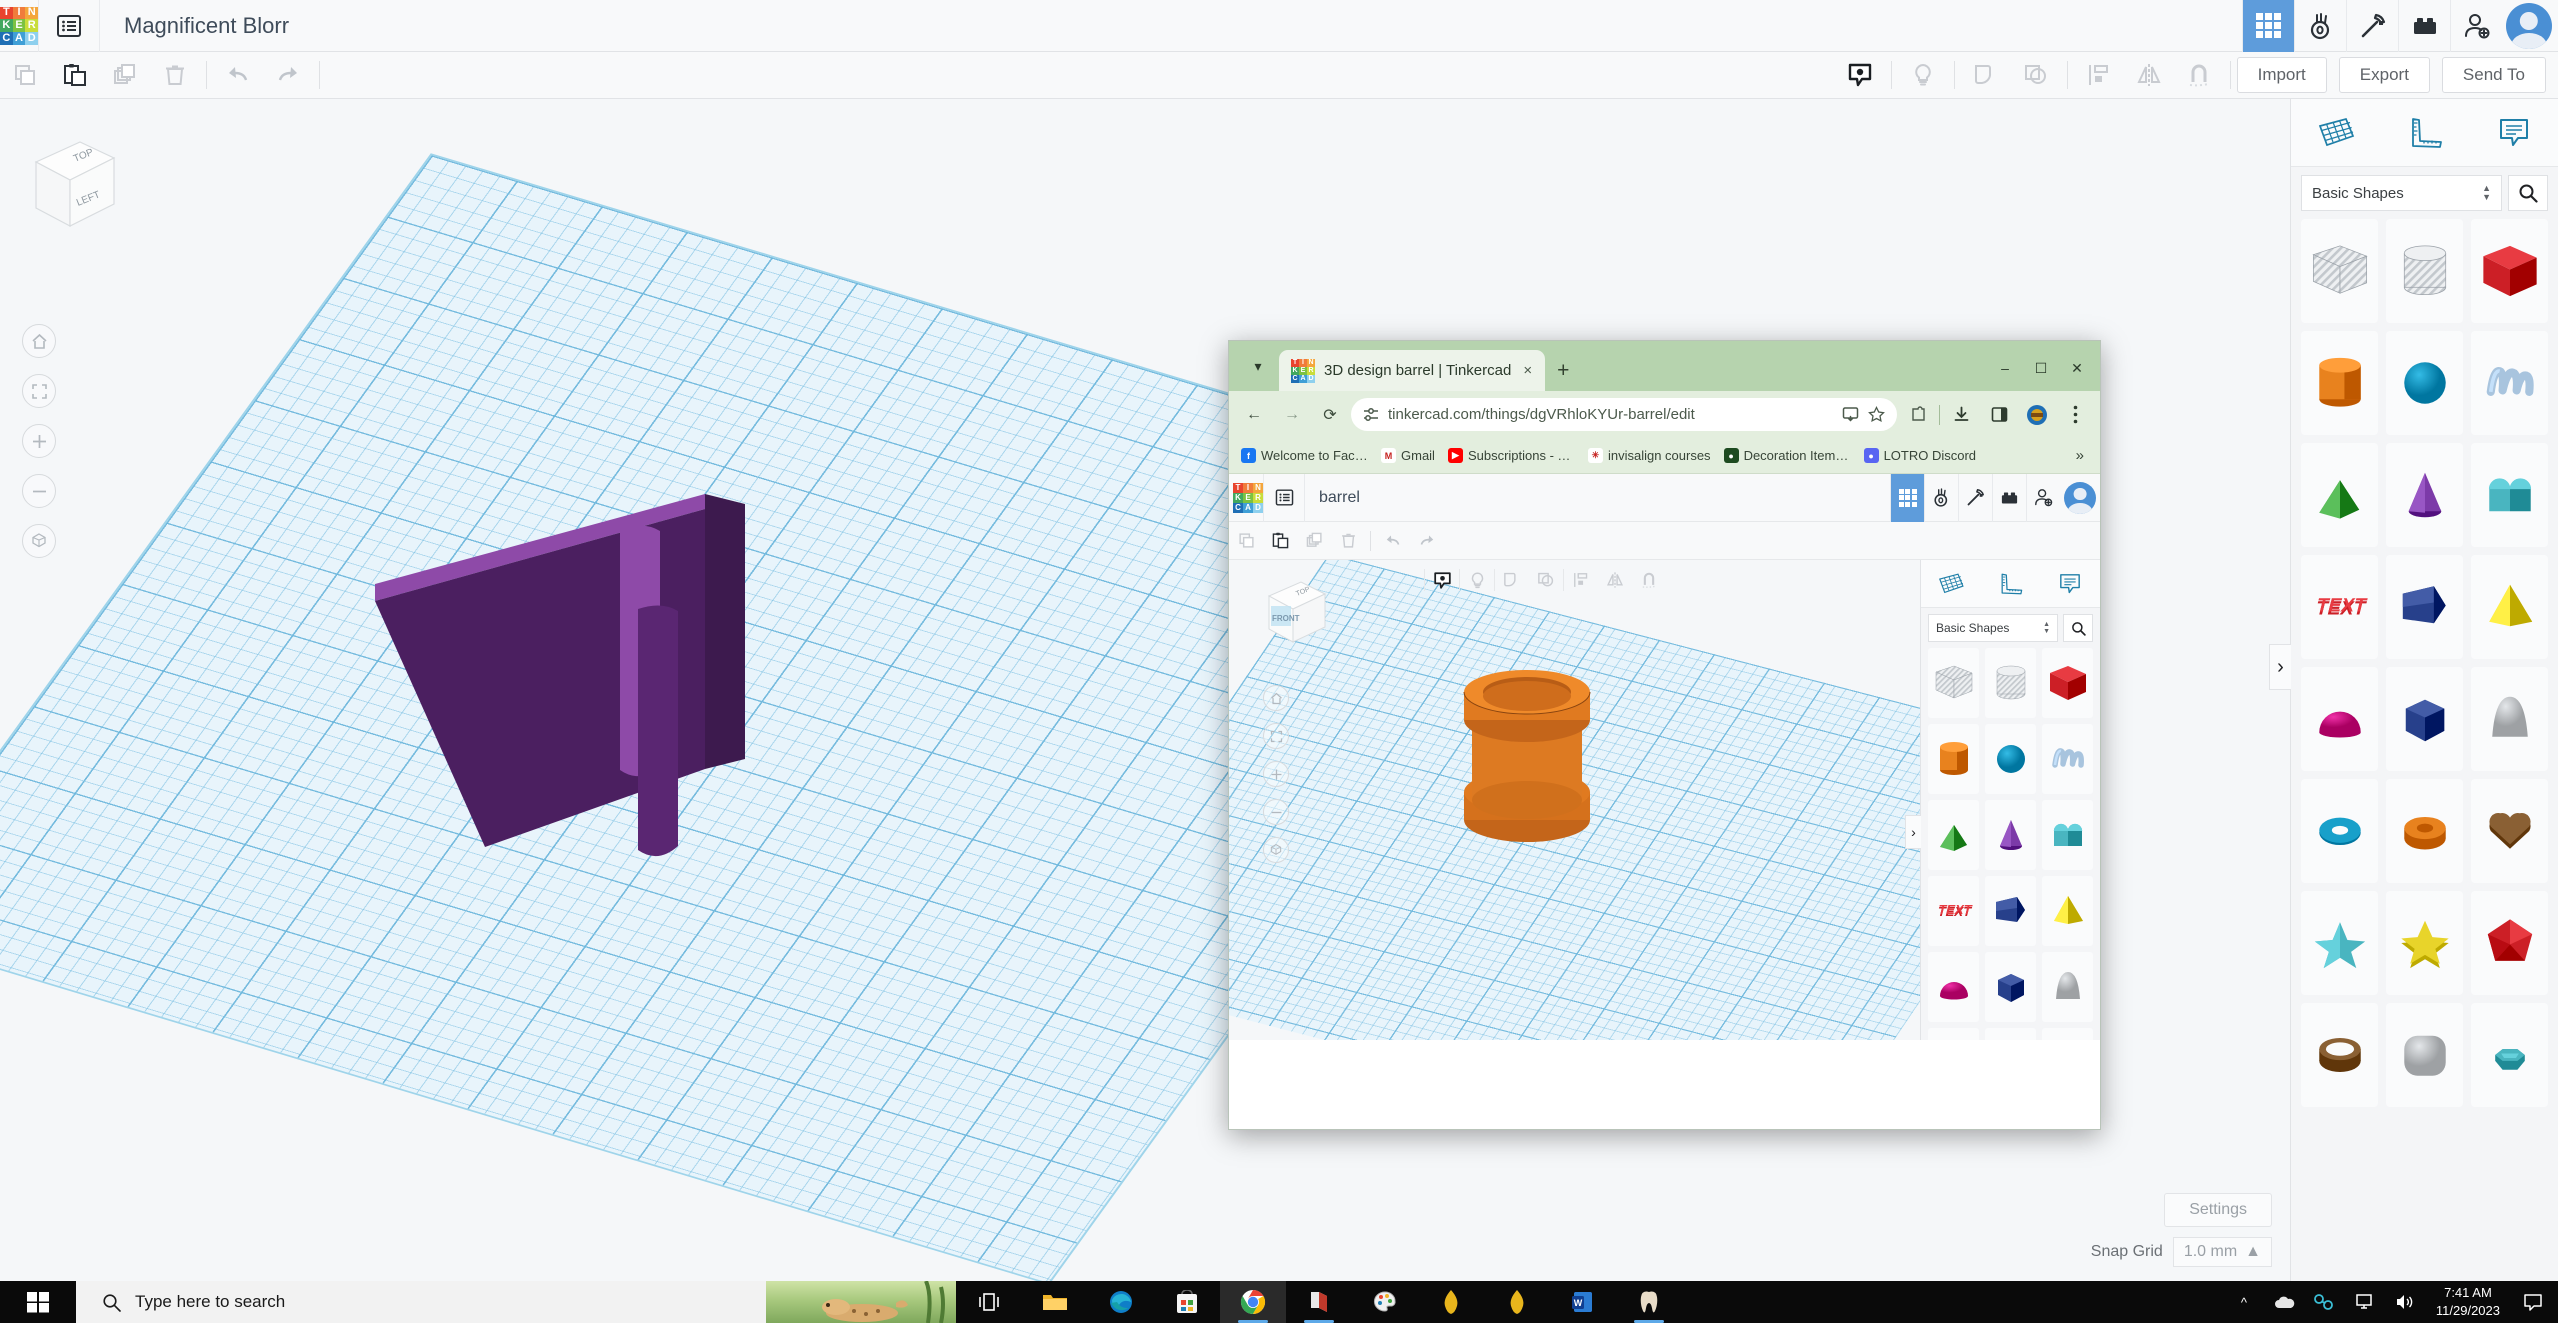 This screenshot has height=1323, width=2558. I want to click on inner-collapse-panel-button: ›, so click(1913, 832).